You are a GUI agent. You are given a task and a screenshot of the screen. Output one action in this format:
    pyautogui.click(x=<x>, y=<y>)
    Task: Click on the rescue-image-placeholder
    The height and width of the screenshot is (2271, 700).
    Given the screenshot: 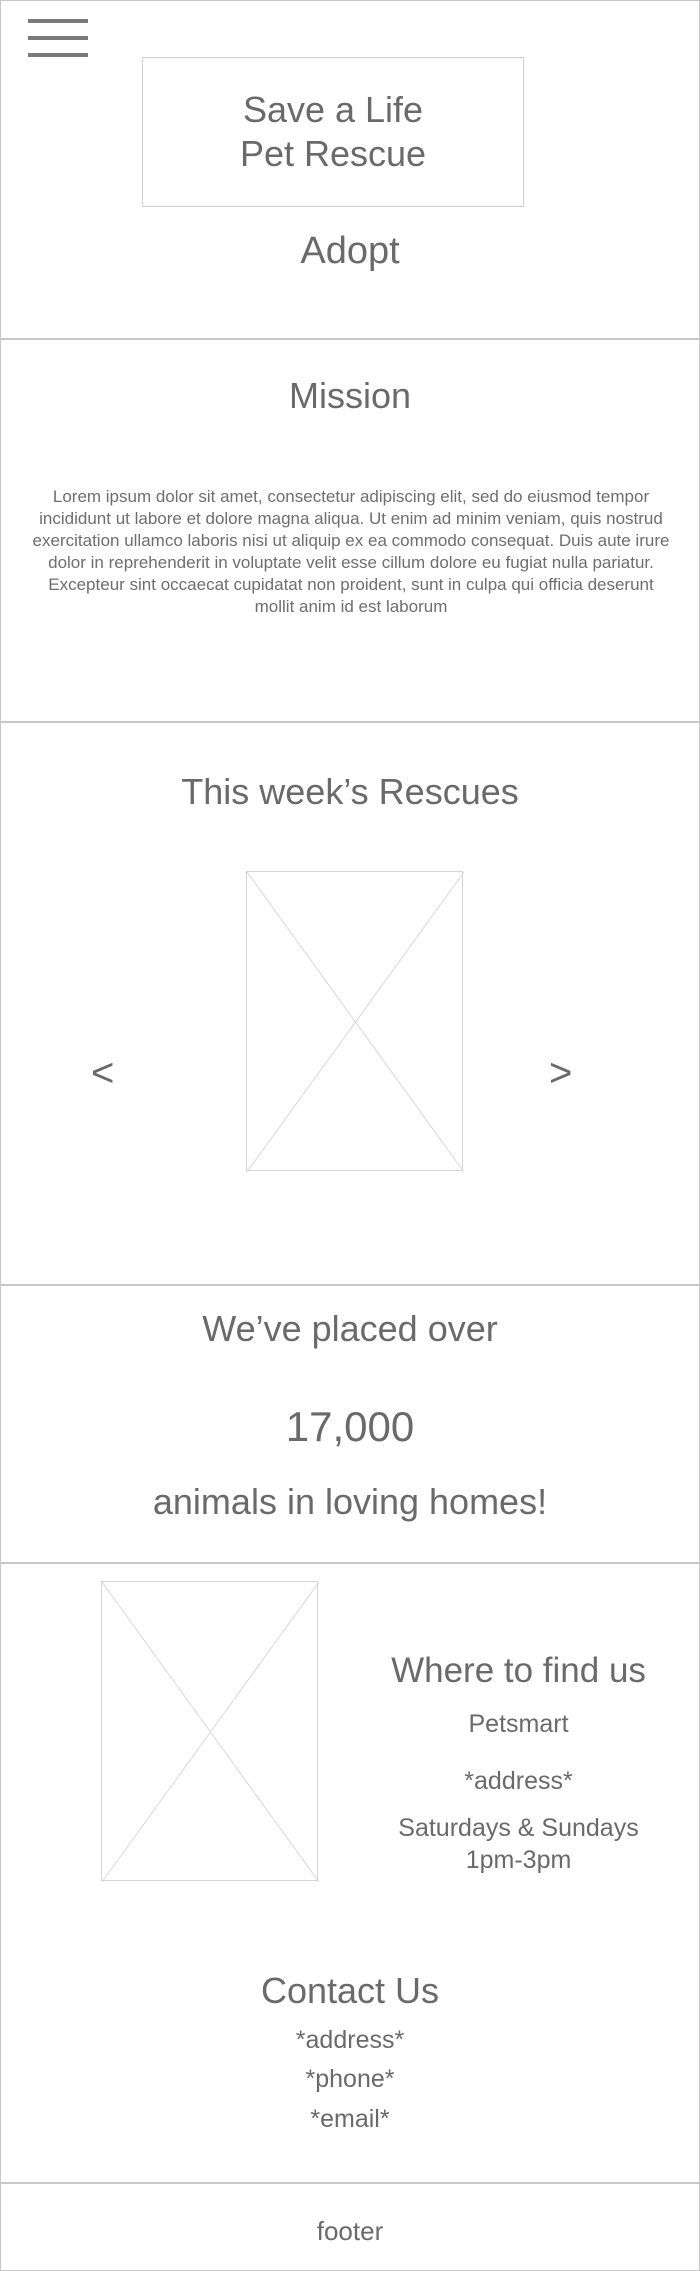 What is the action you would take?
    pyautogui.click(x=355, y=1021)
    